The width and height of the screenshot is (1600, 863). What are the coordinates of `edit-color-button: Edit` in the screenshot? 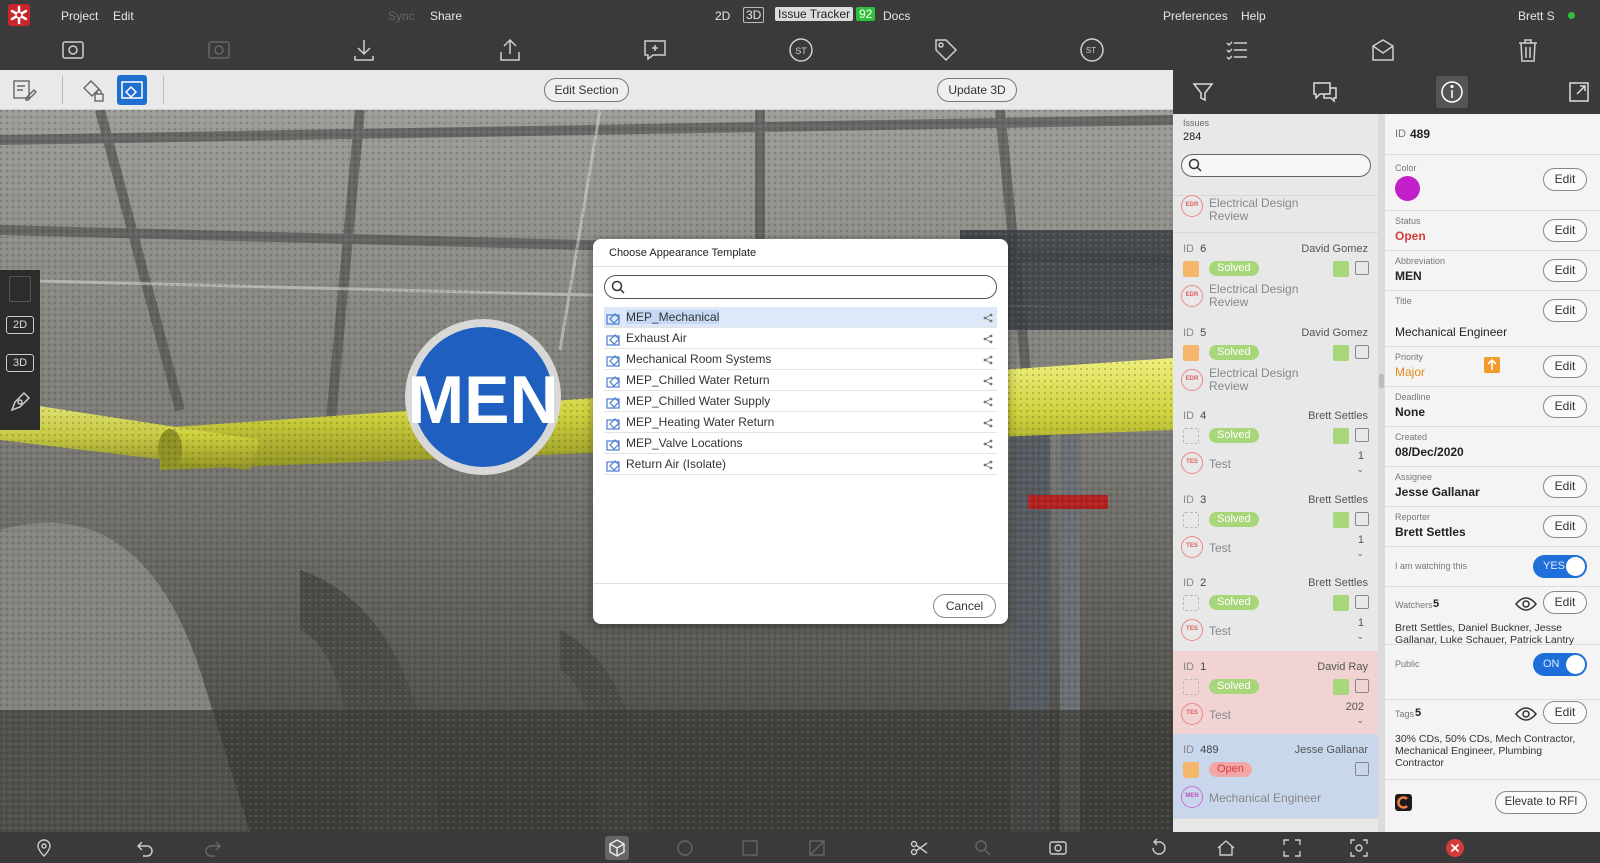 It's located at (1565, 179).